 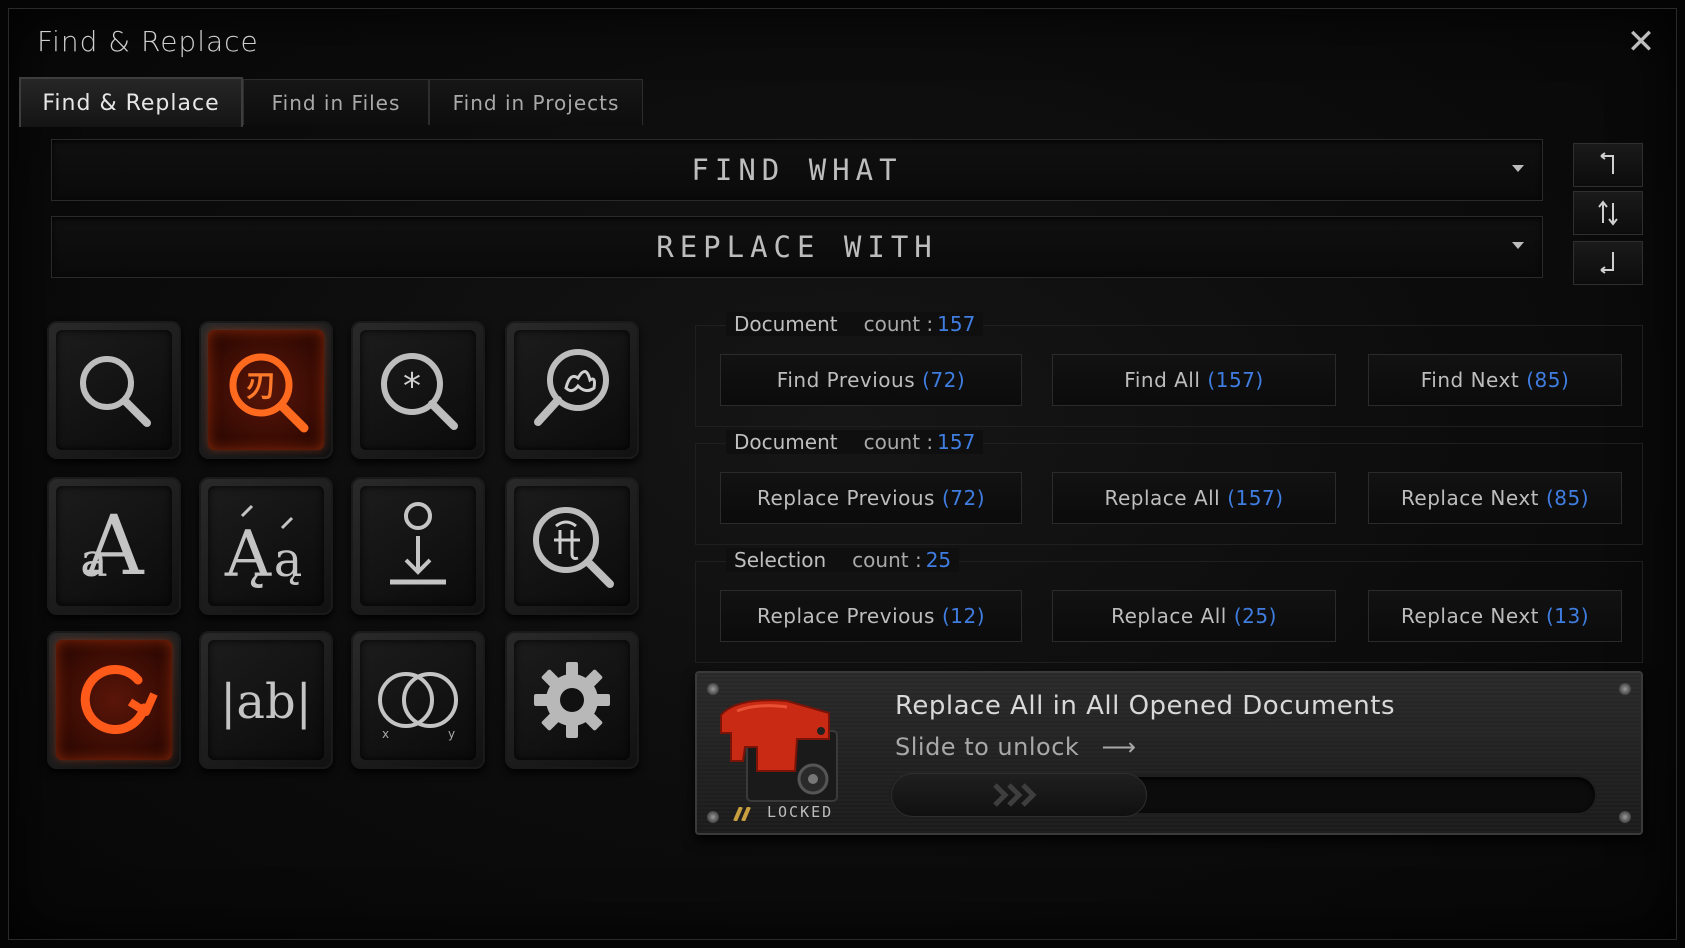 I want to click on tab-find-in-projects: Find in Projects, so click(x=536, y=102).